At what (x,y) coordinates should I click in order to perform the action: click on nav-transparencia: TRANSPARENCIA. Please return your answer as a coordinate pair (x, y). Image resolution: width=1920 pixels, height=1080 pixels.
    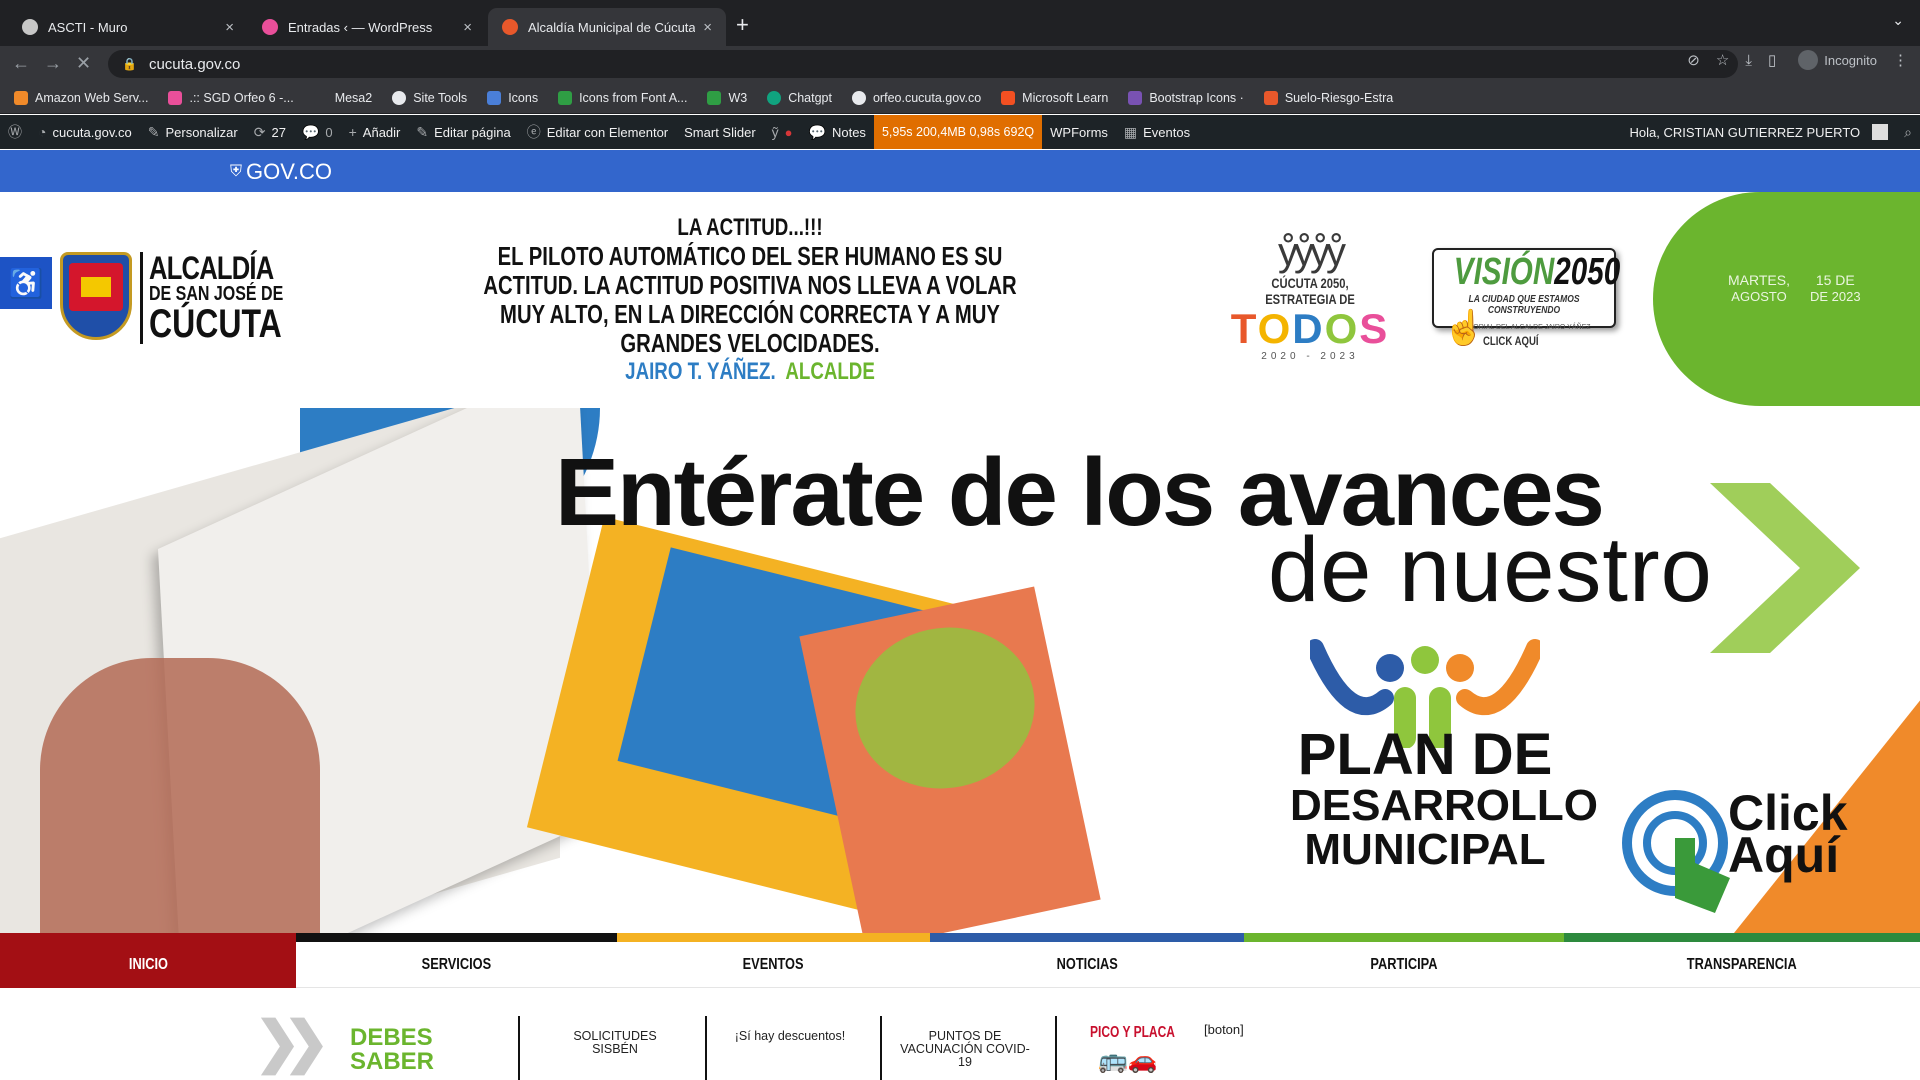
    Looking at the image, I should click on (1742, 965).